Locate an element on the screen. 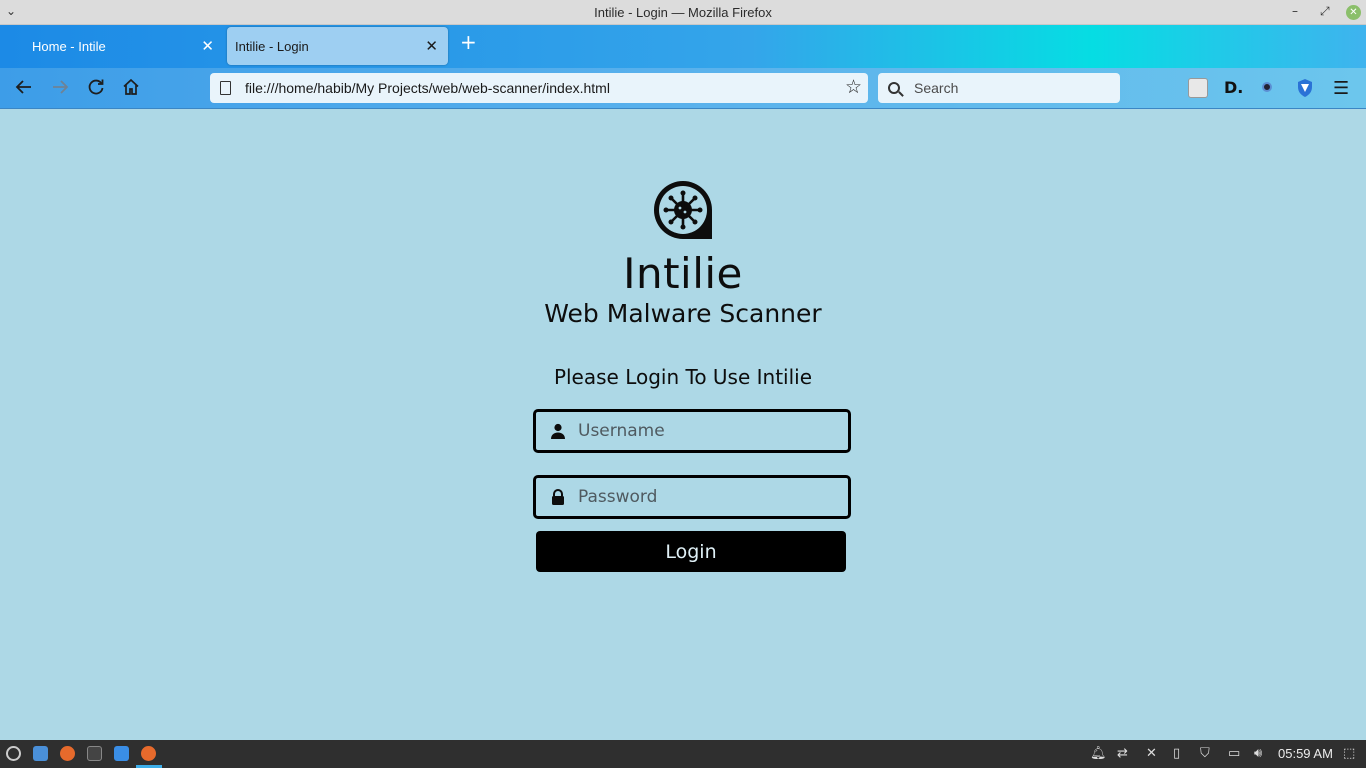  home-icon is located at coordinates (131, 89).